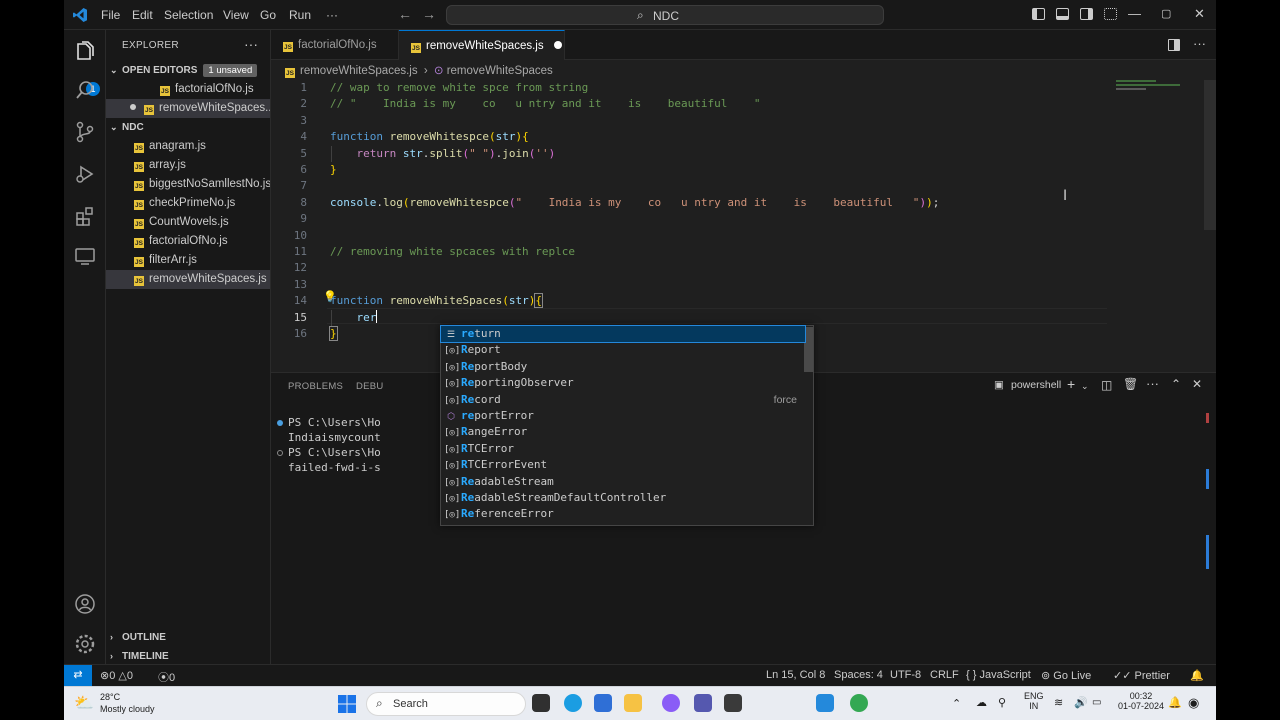 The width and height of the screenshot is (1280, 720). Describe the element at coordinates (332, 15) in the screenshot. I see `menu-more: ···` at that location.